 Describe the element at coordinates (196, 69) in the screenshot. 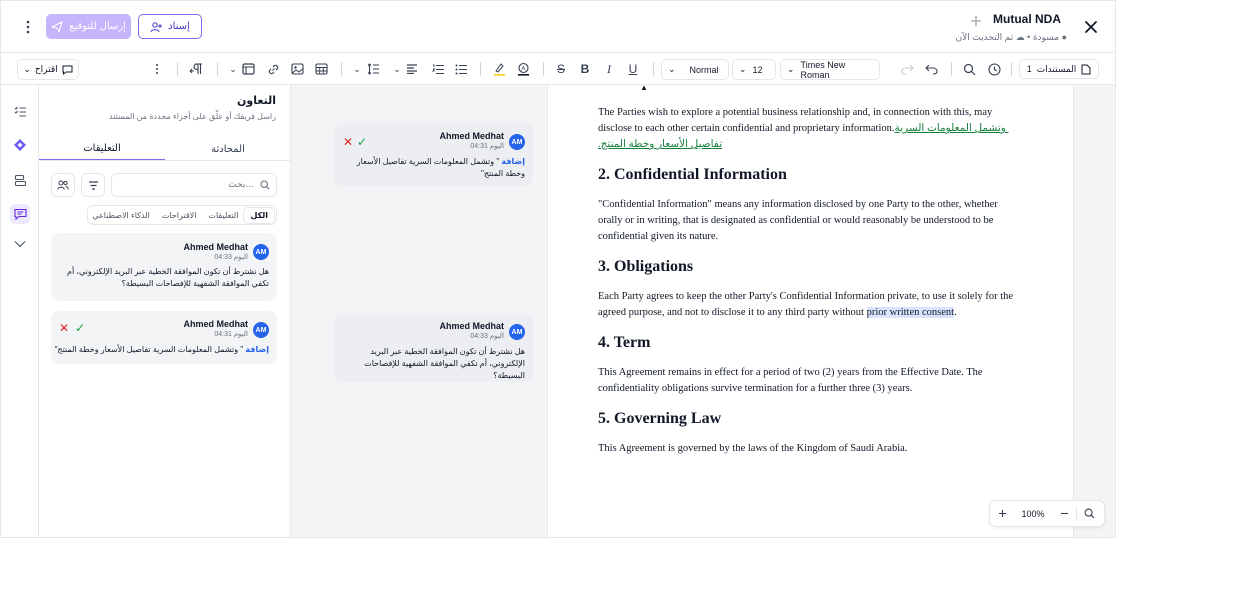

I see `text-direction-icon` at that location.